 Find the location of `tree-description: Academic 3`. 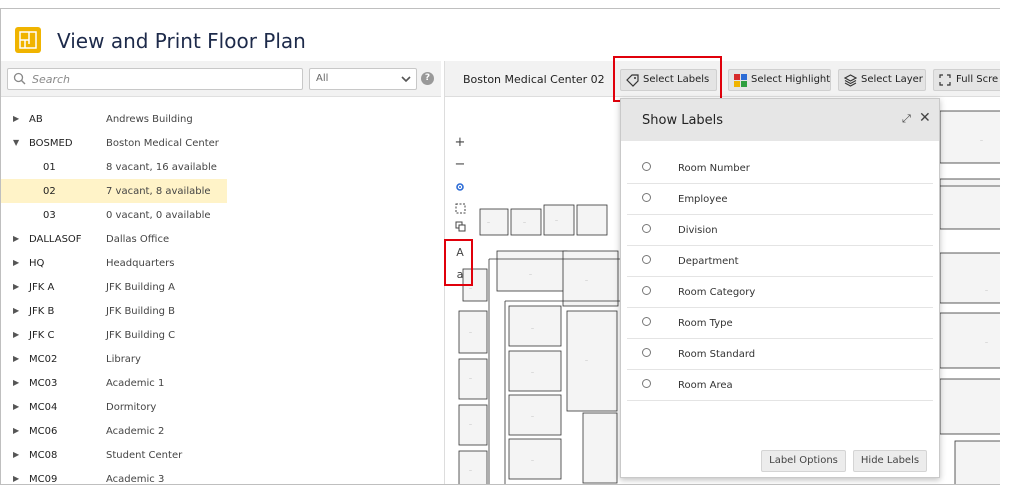

tree-description: Academic 3 is located at coordinates (135, 479).